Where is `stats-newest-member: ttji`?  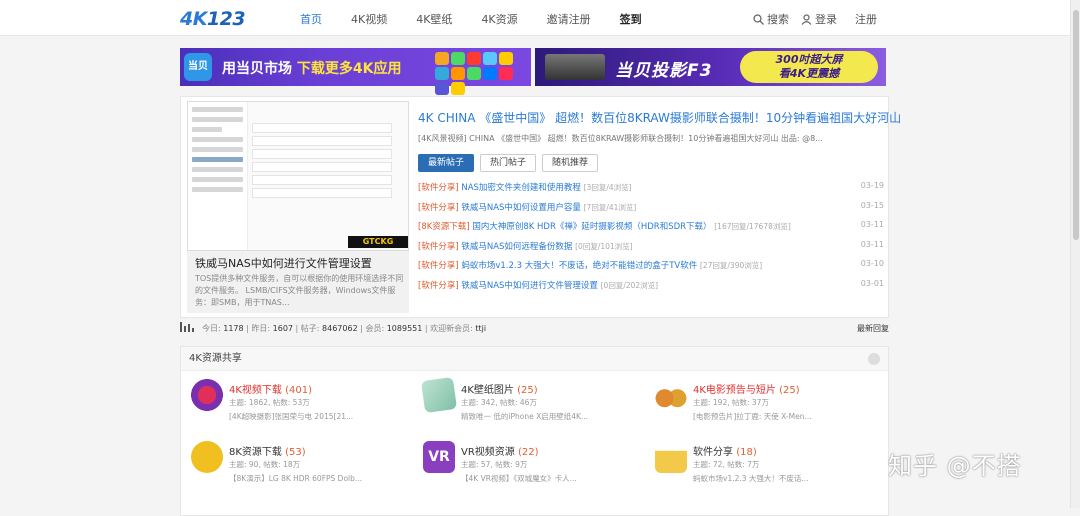
stats-newest-member: ttji is located at coordinates (480, 328).